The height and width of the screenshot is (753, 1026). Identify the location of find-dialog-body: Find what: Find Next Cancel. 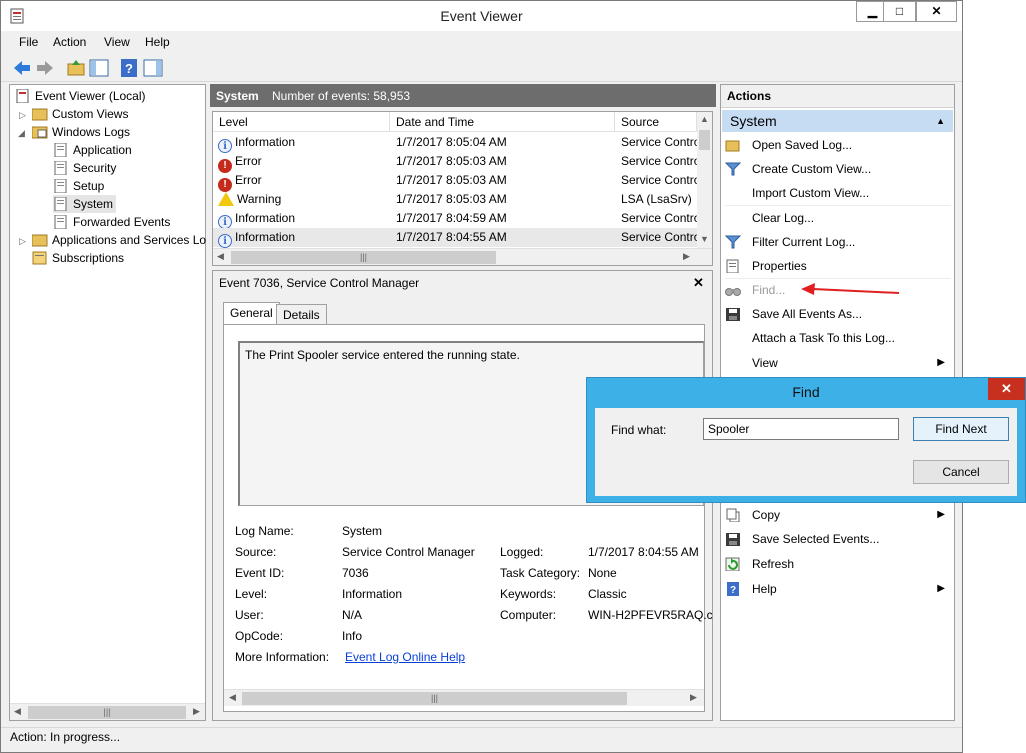
(806, 452).